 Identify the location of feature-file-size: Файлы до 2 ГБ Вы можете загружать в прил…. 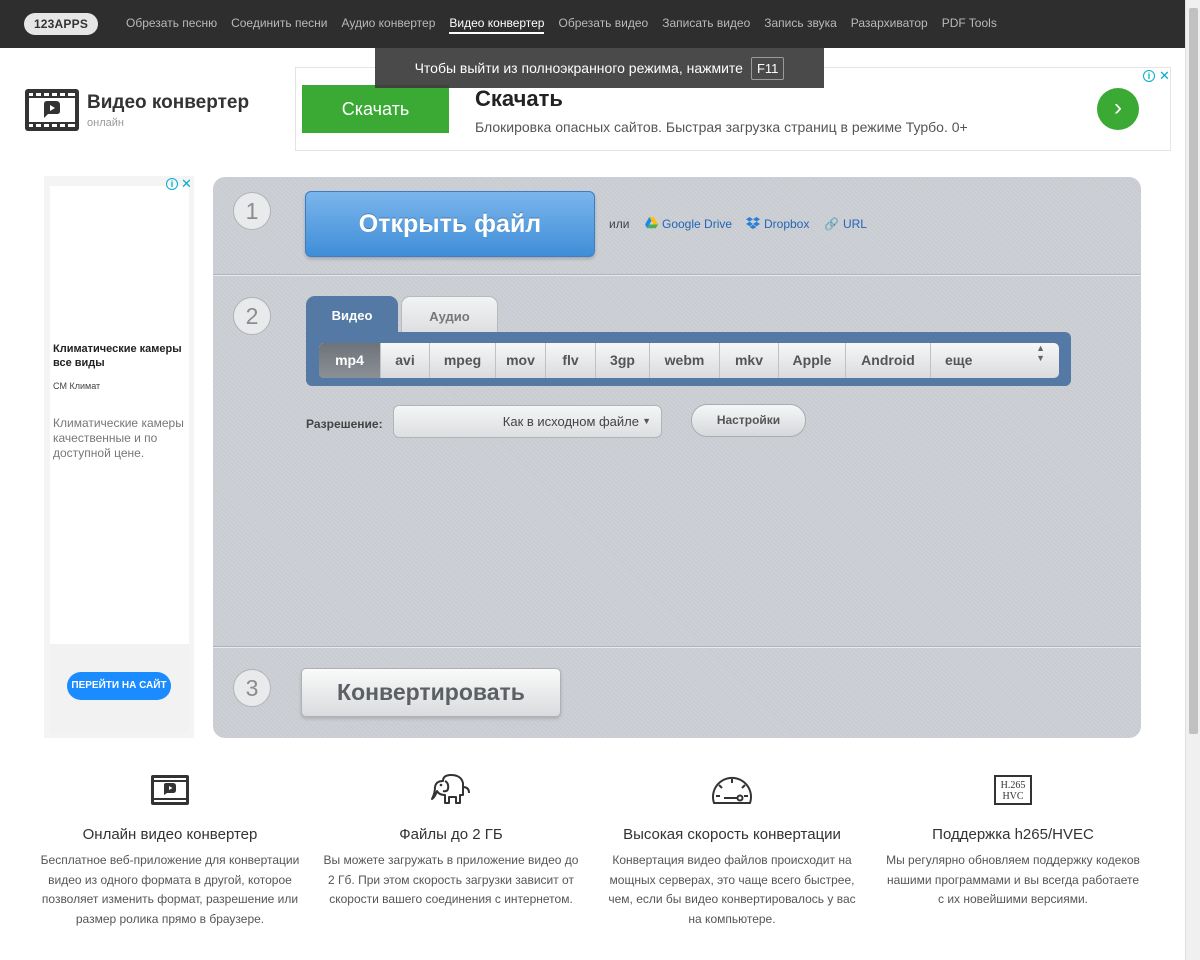
(451, 841).